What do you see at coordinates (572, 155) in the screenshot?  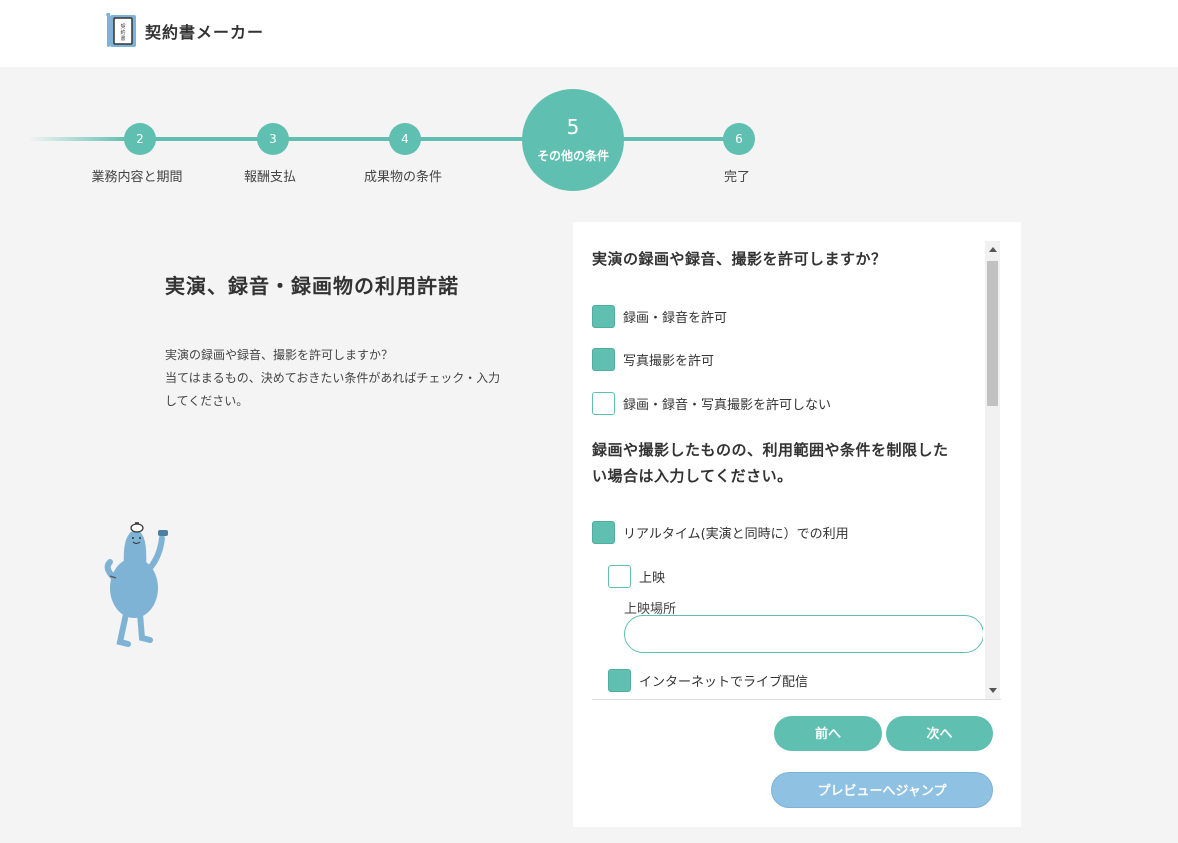 I see `step-5-label: その他の条件` at bounding box center [572, 155].